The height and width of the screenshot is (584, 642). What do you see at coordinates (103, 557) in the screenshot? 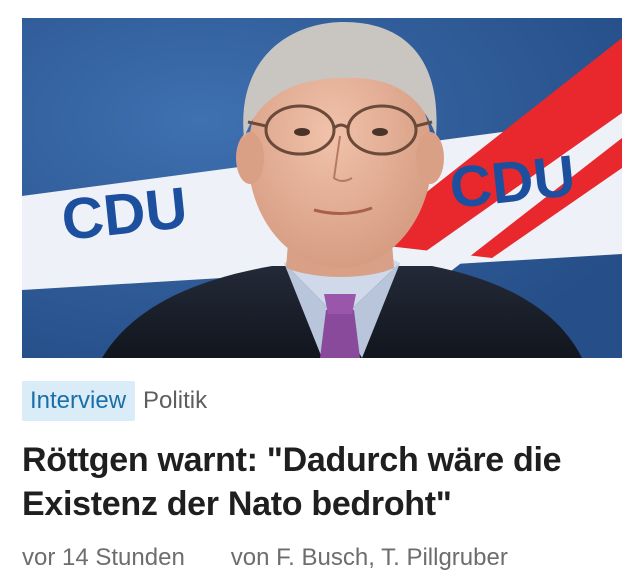
I see `timestamp: vor 14 Stunden` at bounding box center [103, 557].